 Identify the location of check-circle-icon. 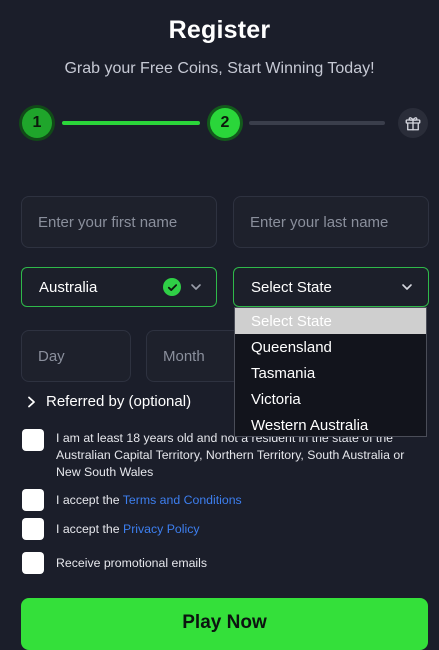
(172, 287).